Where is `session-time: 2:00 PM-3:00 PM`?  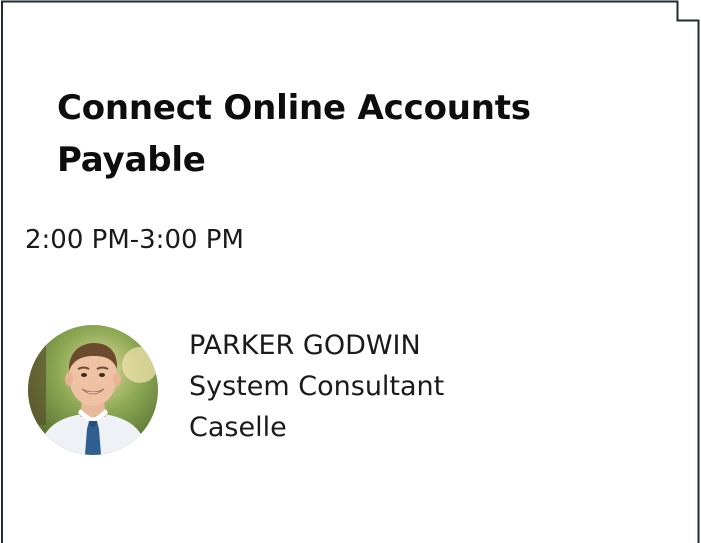
session-time: 2:00 PM-3:00 PM is located at coordinates (134, 240).